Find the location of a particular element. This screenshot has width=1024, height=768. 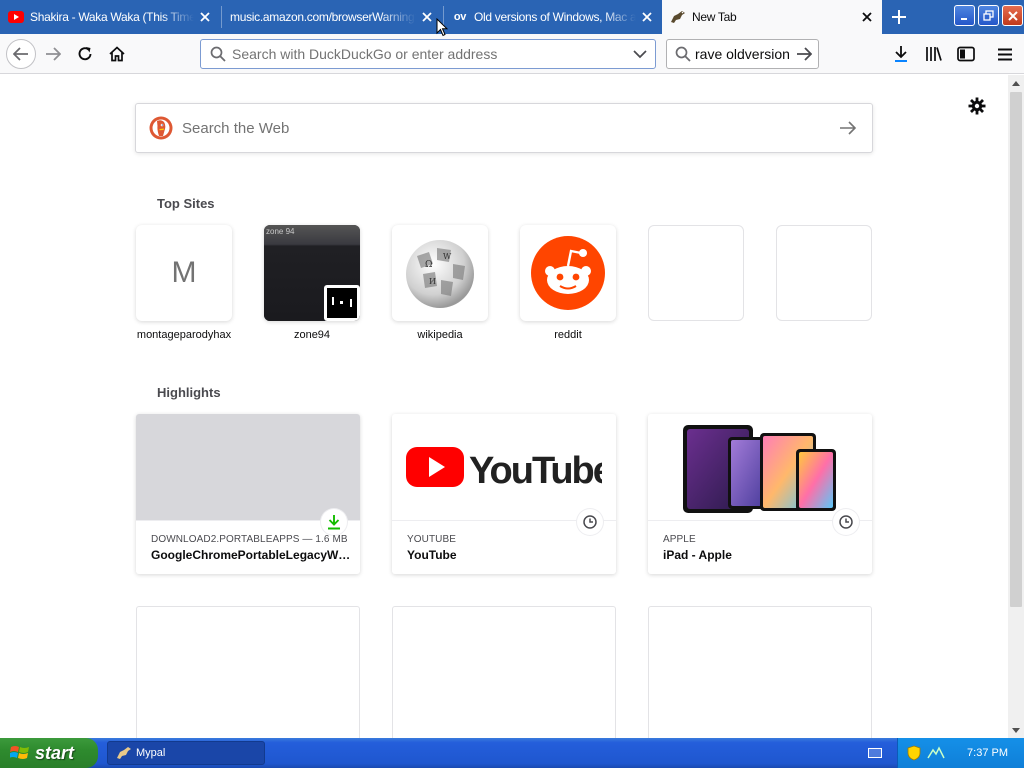

top-site-wikipedia: Ω W И wikipedia is located at coordinates (440, 283).